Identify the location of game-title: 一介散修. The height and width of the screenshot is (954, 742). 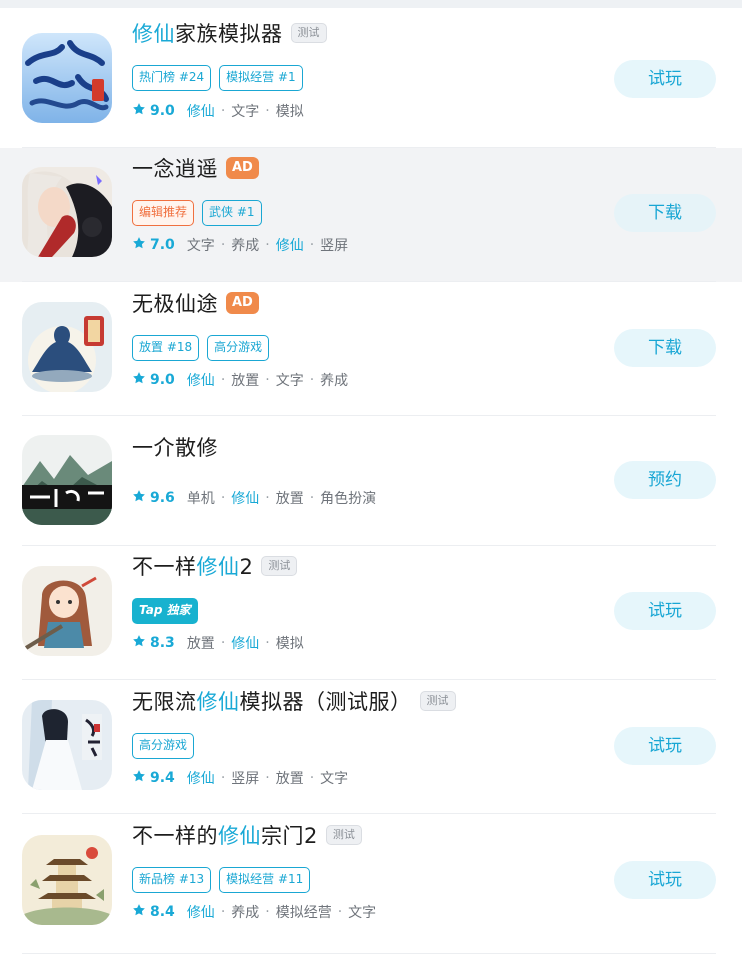
(175, 447).